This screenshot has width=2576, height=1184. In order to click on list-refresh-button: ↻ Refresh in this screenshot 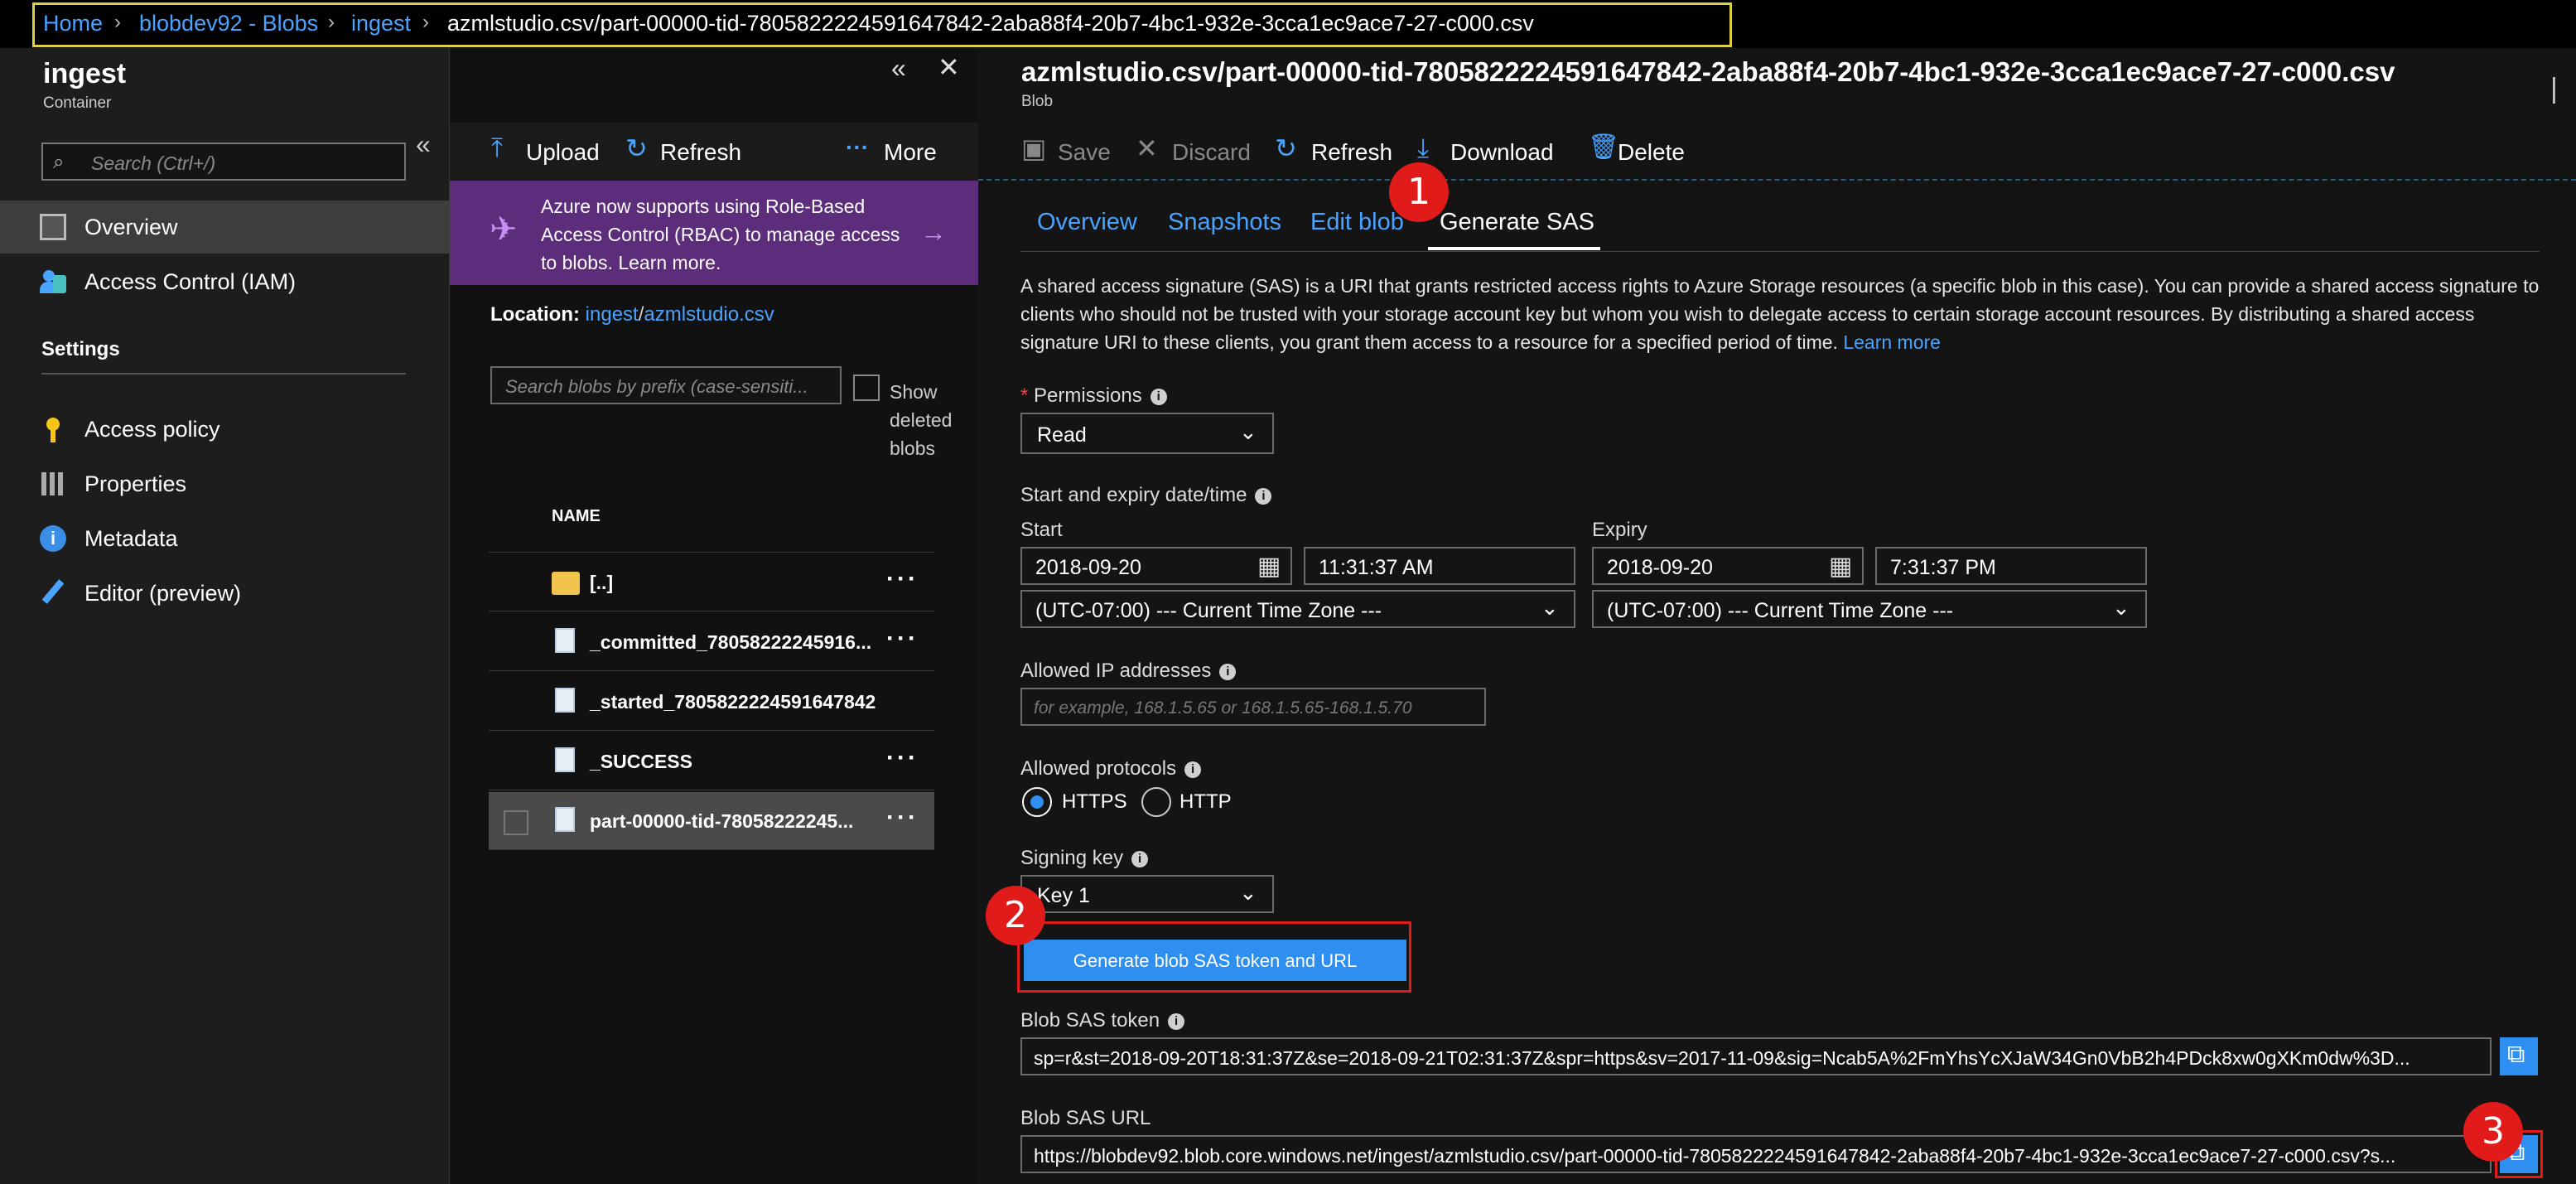, I will do `click(687, 152)`.